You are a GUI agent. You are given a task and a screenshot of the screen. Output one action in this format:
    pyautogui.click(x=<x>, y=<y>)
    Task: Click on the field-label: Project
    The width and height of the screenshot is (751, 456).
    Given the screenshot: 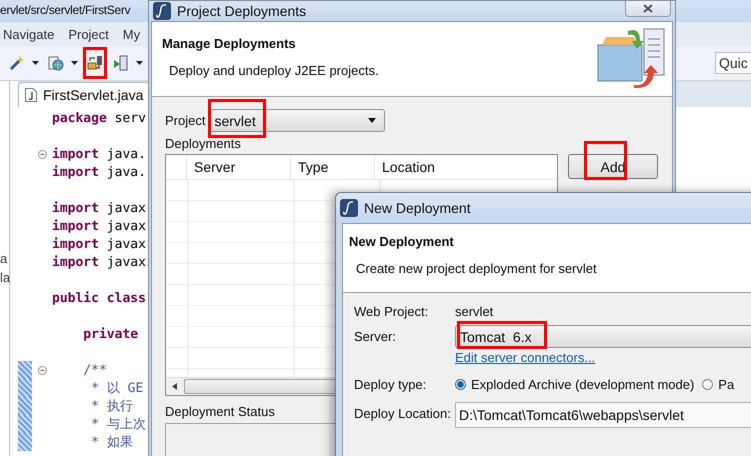 What is the action you would take?
    pyautogui.click(x=185, y=120)
    